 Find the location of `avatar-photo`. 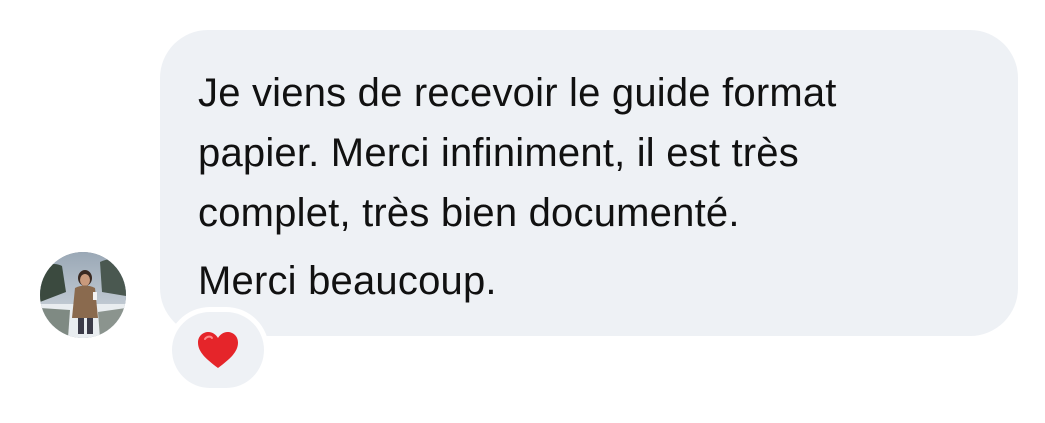

avatar-photo is located at coordinates (83, 295).